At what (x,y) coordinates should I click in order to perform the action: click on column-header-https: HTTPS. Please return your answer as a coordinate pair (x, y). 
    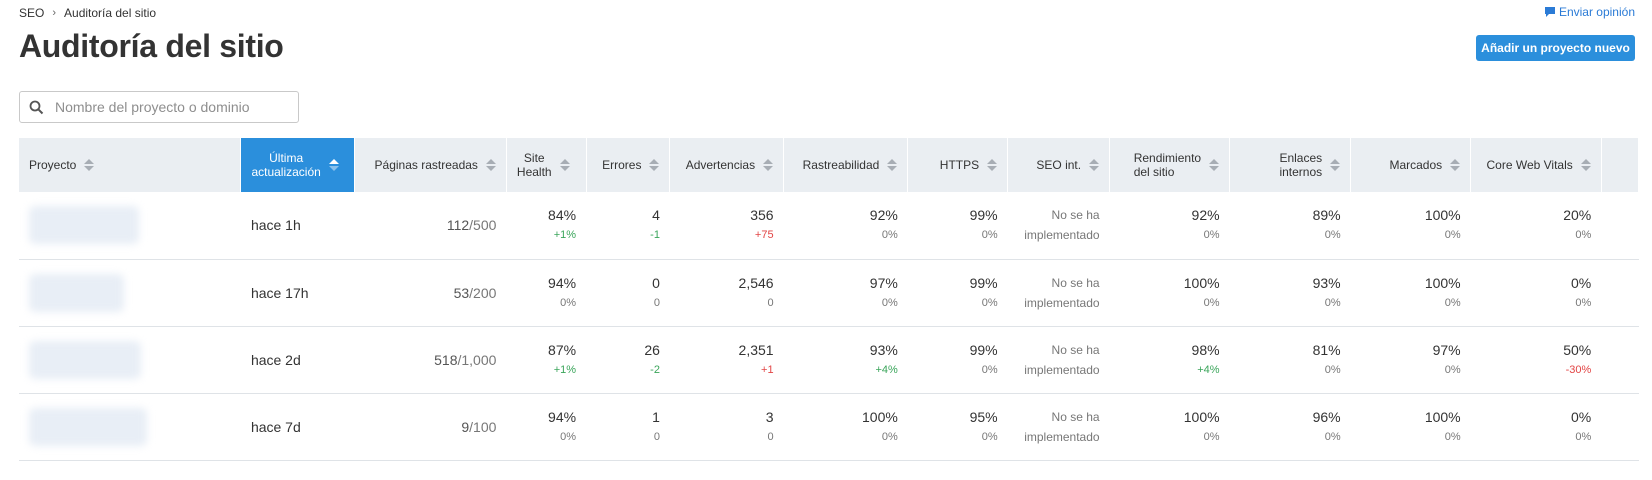
    Looking at the image, I should click on (958, 165).